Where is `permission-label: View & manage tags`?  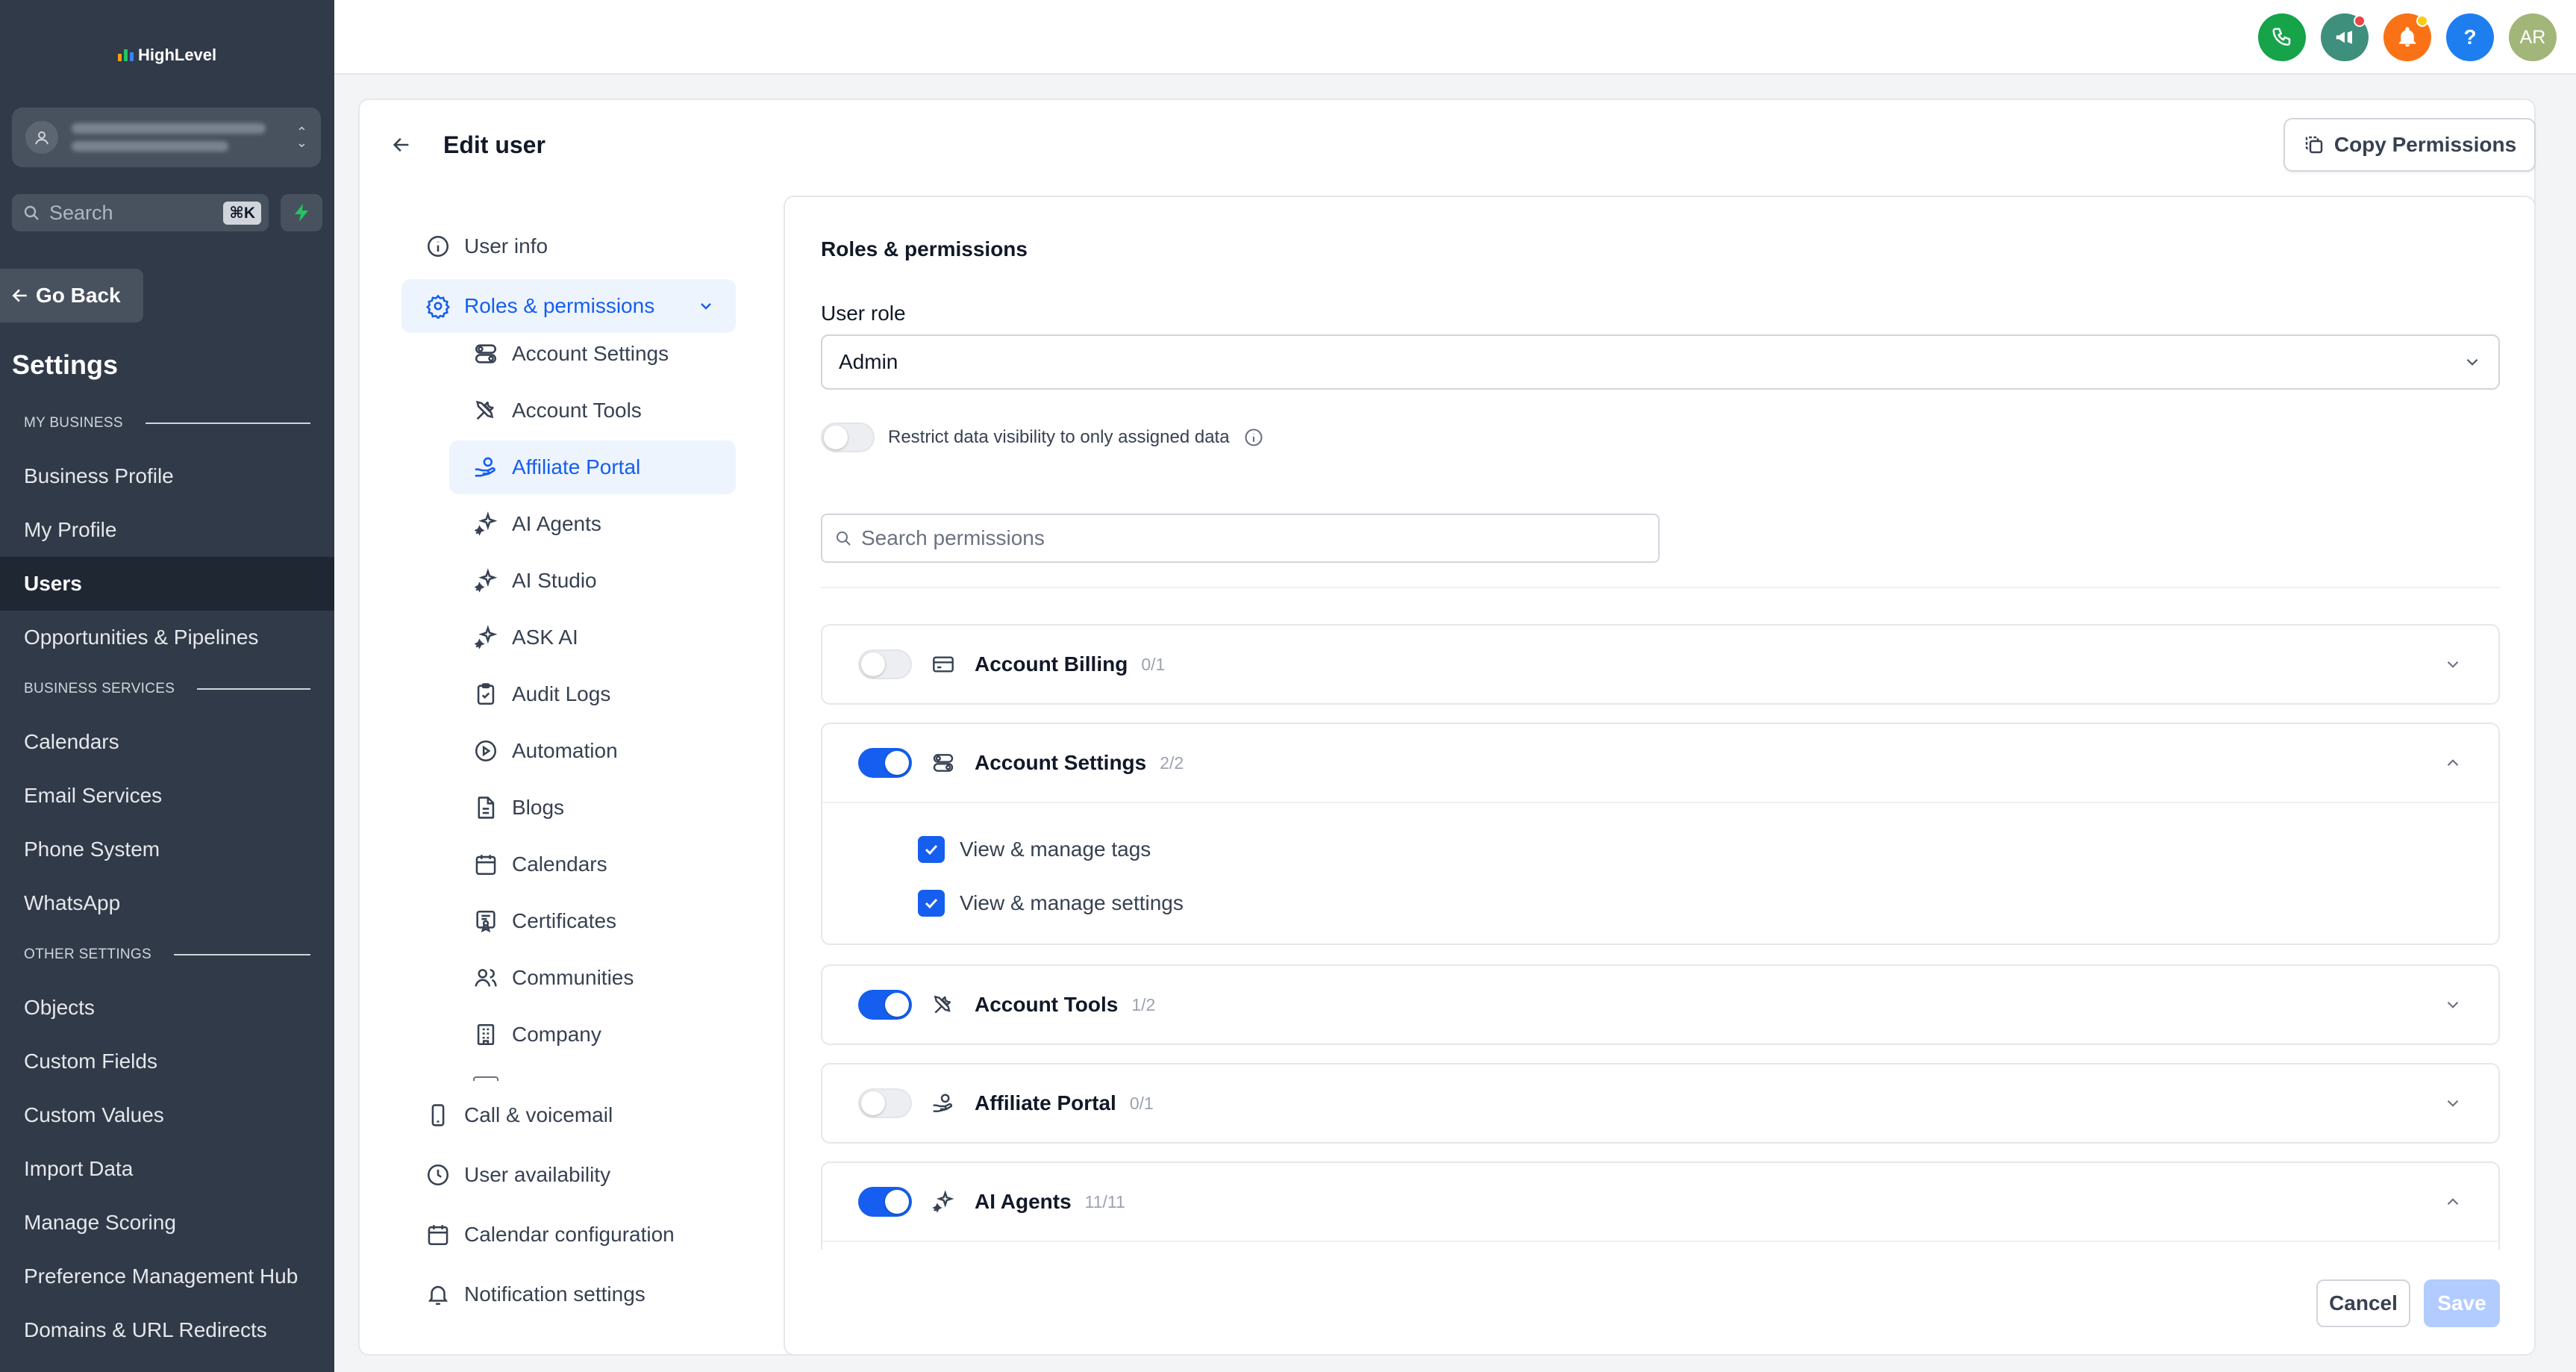
permission-label: View & manage tags is located at coordinates (1055, 849).